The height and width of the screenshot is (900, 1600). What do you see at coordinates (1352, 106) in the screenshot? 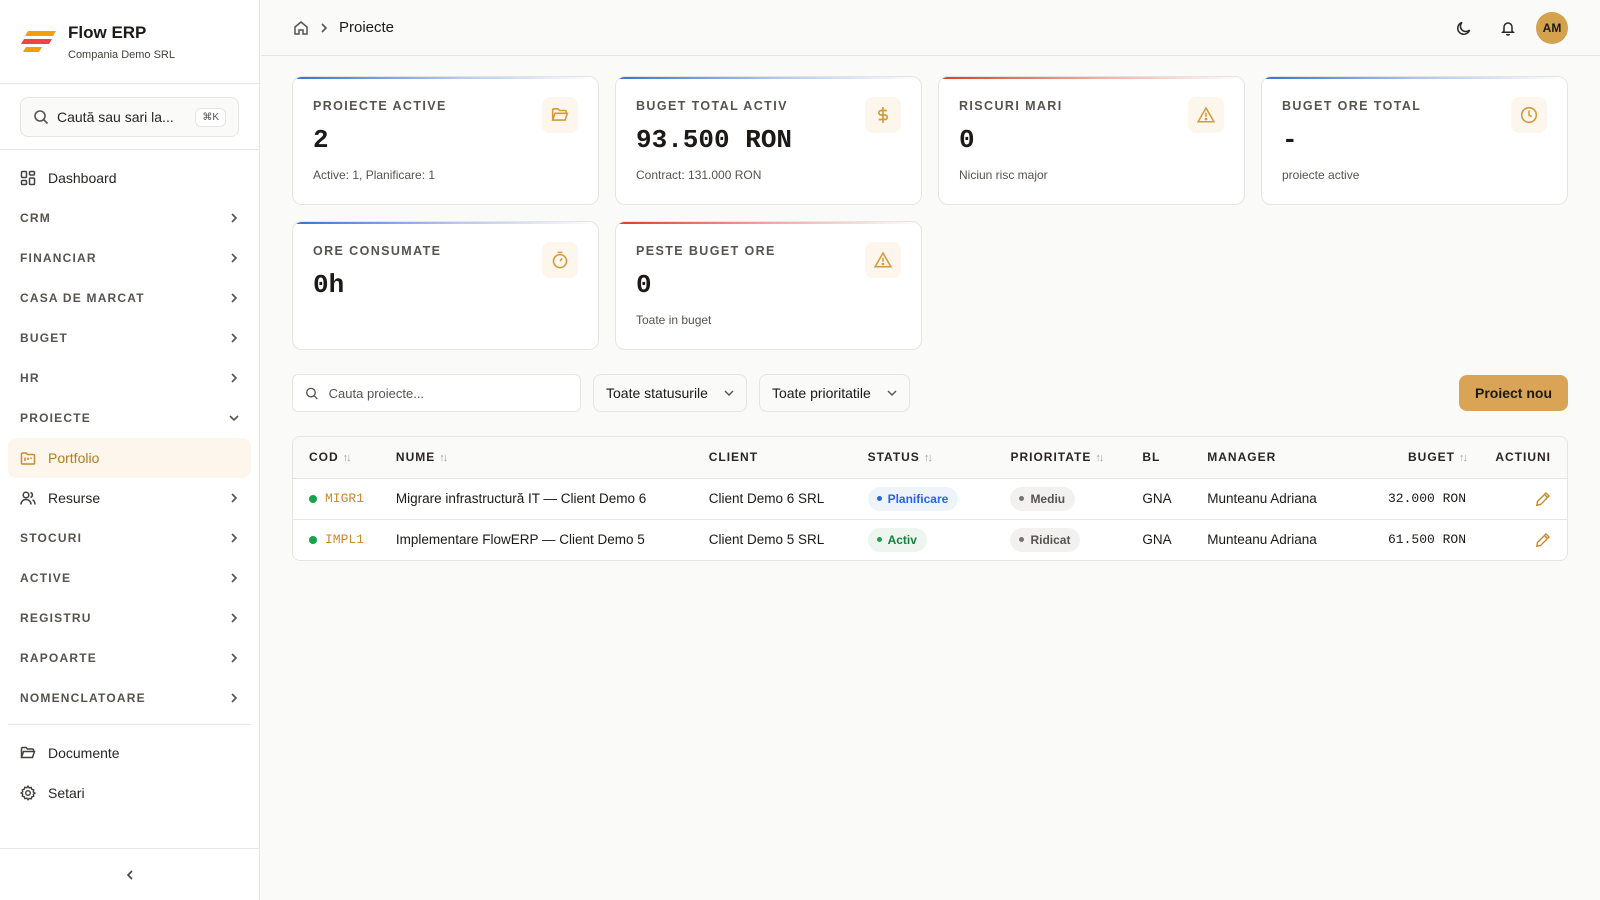
I see `kpi-label: BUGET ORE TOTAL` at bounding box center [1352, 106].